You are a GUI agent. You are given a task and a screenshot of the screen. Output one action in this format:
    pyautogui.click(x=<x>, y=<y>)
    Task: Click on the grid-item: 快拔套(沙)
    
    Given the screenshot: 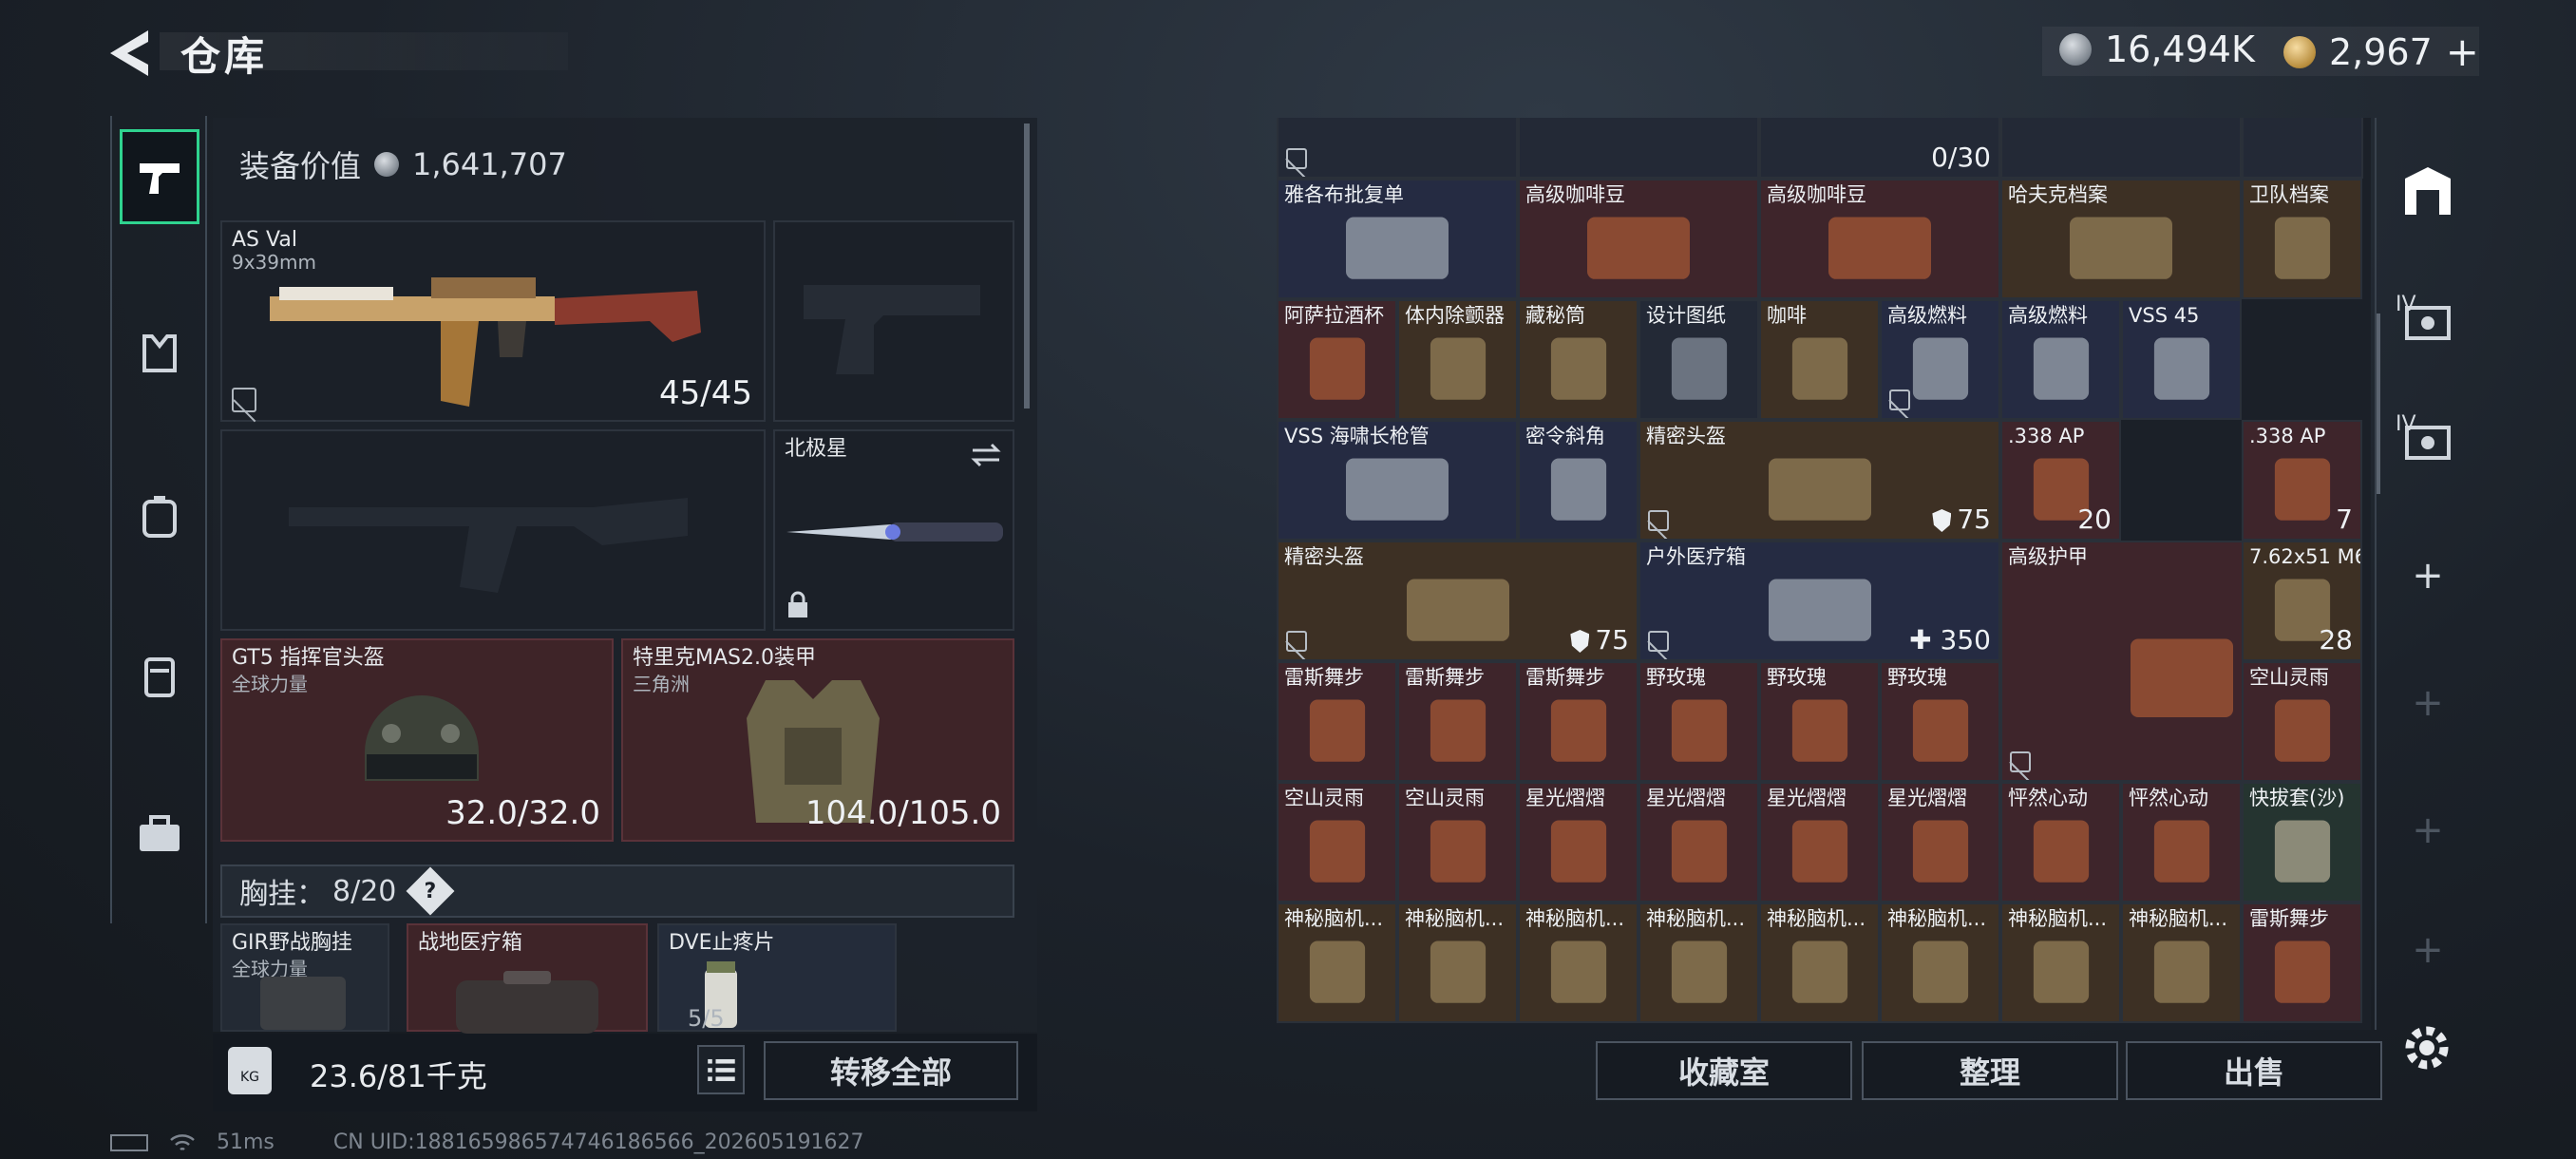 What is the action you would take?
    pyautogui.click(x=2302, y=842)
    